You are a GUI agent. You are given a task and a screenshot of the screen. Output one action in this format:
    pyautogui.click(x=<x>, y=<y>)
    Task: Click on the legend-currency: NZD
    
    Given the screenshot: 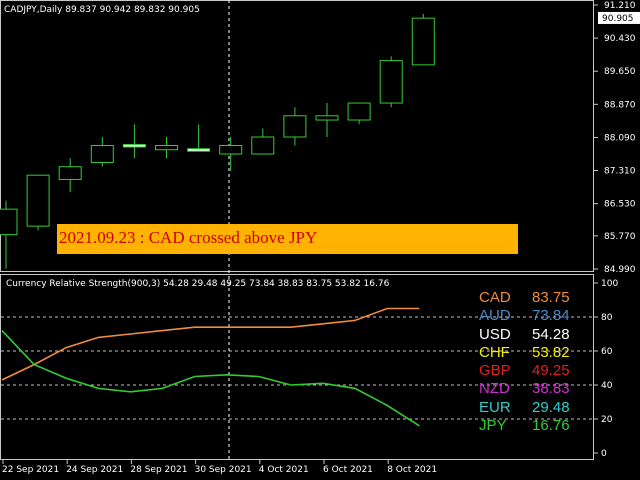 What is the action you would take?
    pyautogui.click(x=494, y=389)
    